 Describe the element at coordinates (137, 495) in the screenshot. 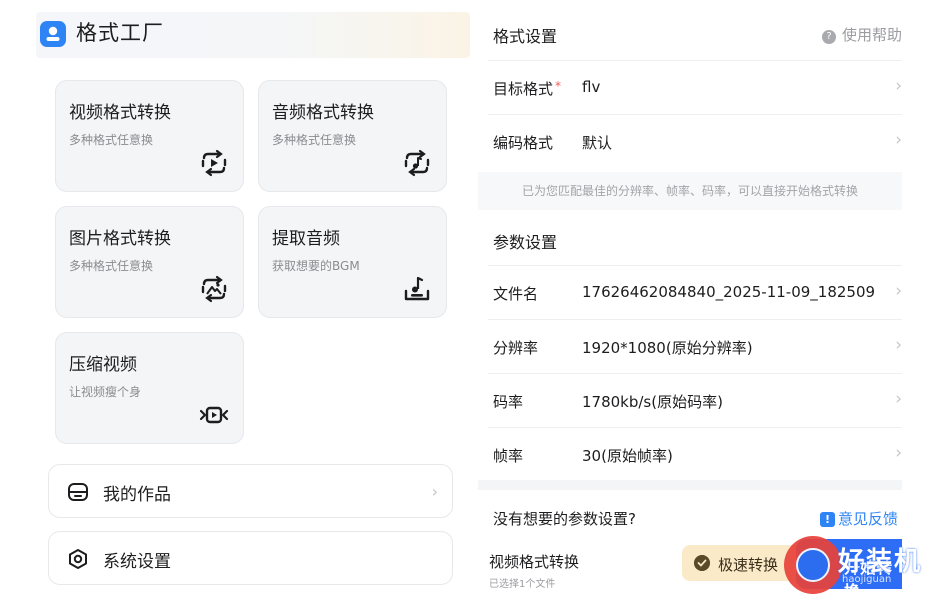

I see `my-works-label: 我的作品` at that location.